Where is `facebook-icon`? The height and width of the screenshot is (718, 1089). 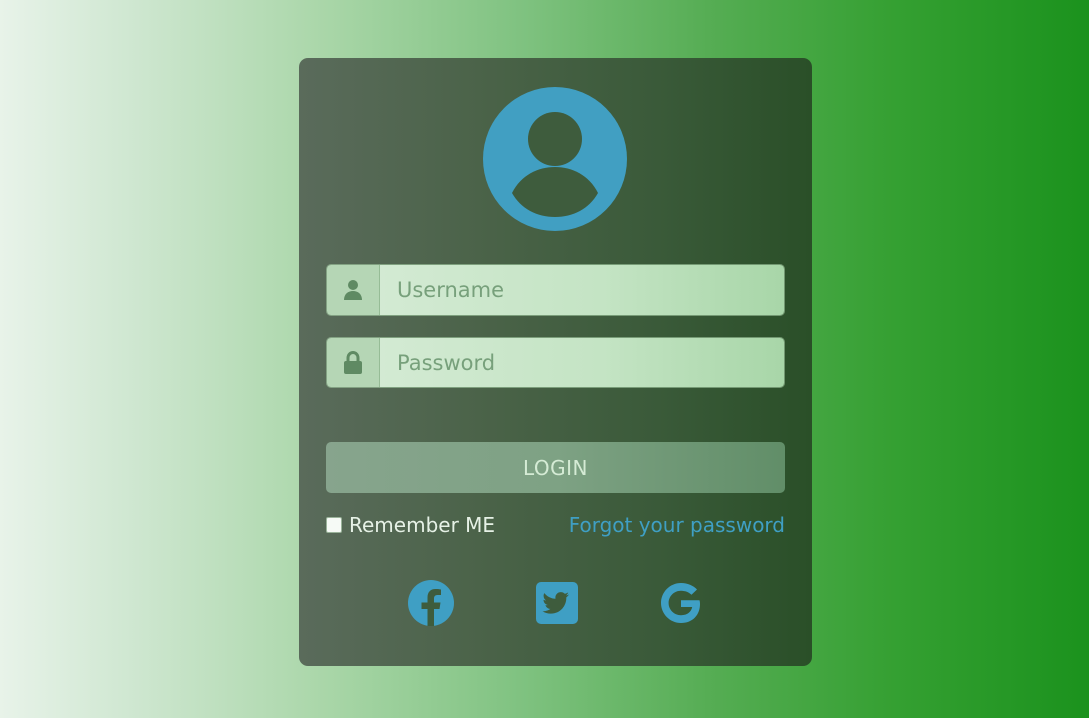
facebook-icon is located at coordinates (431, 603).